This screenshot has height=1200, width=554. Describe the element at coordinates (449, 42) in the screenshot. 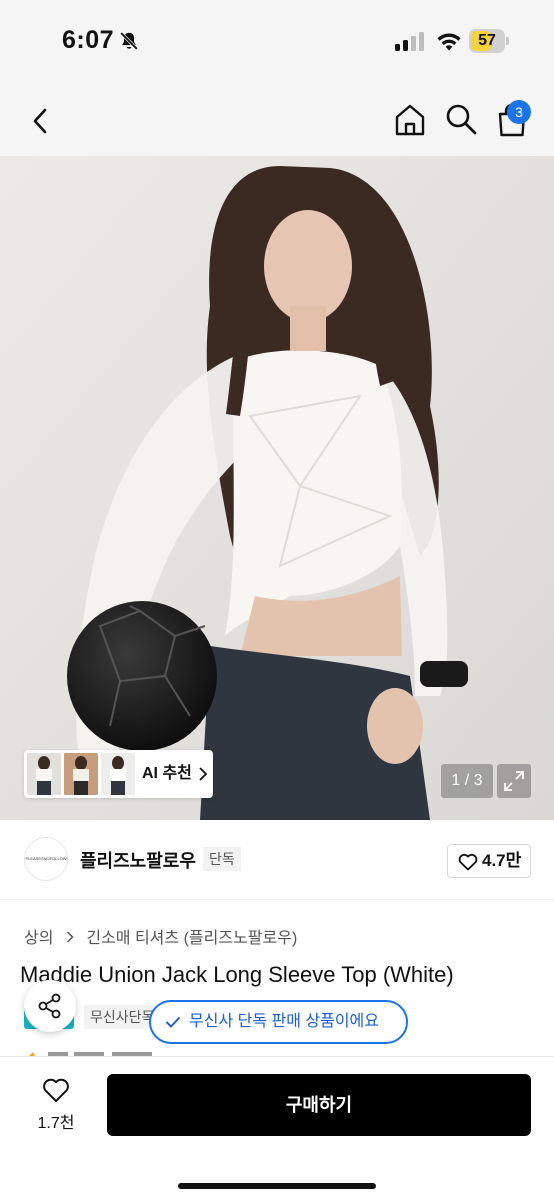

I see `wifi-icon` at that location.